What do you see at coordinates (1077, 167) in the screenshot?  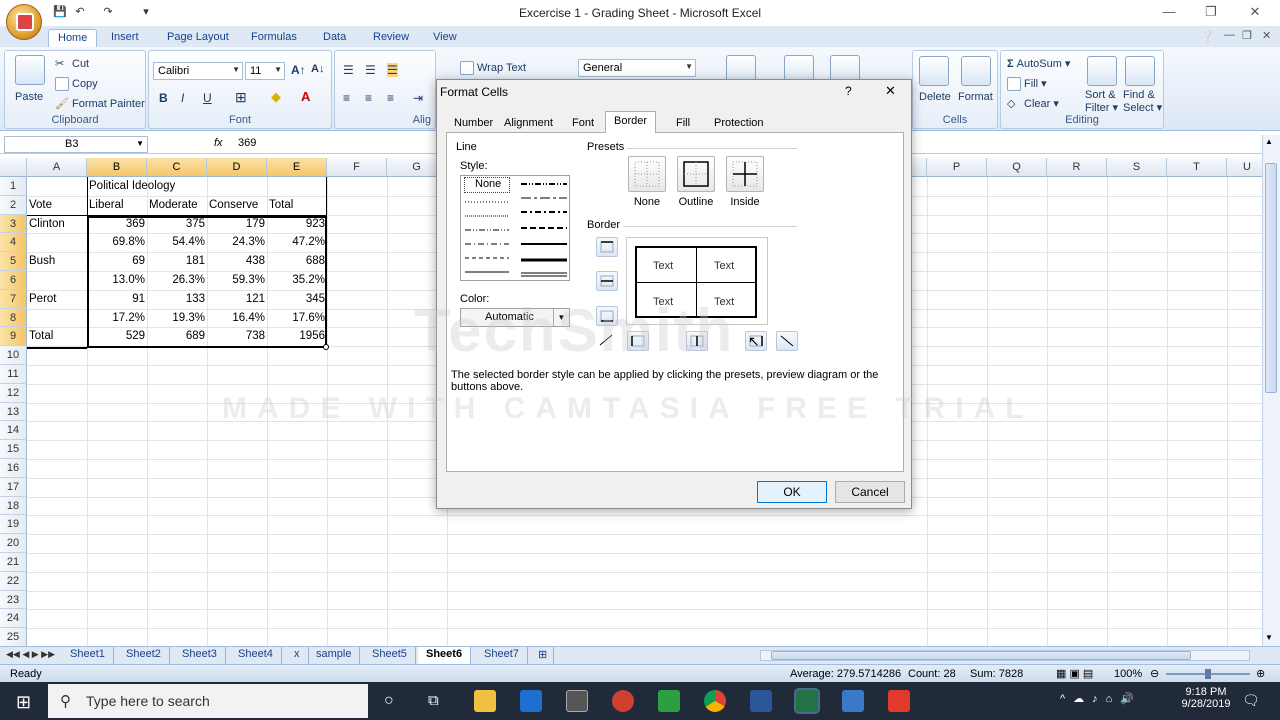 I see `column-header-r: R` at bounding box center [1077, 167].